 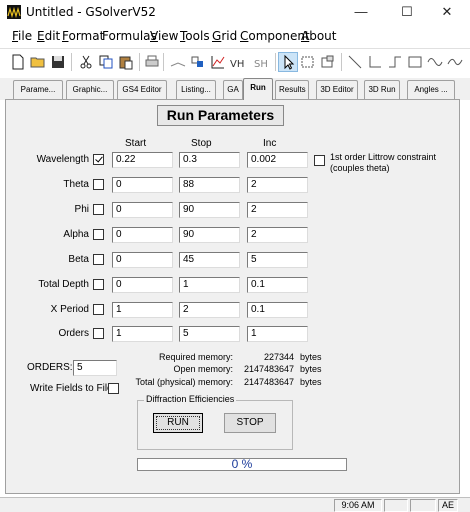 What do you see at coordinates (142, 235) in the screenshot?
I see `input-alpha-start: 0` at bounding box center [142, 235].